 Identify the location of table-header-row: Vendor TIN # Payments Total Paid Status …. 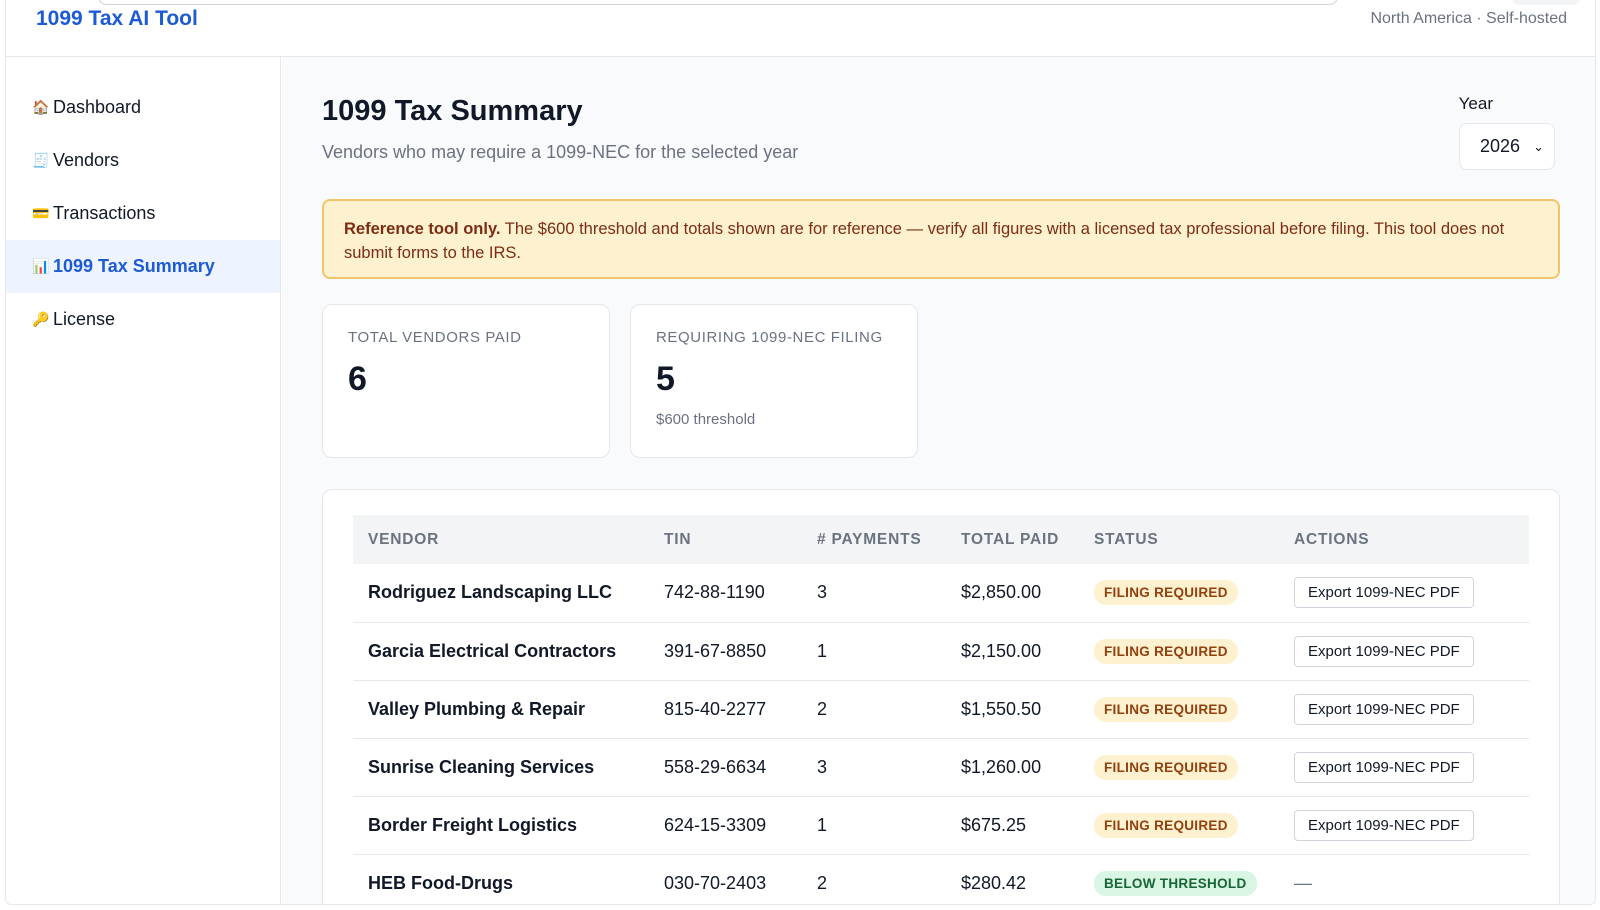
(941, 539).